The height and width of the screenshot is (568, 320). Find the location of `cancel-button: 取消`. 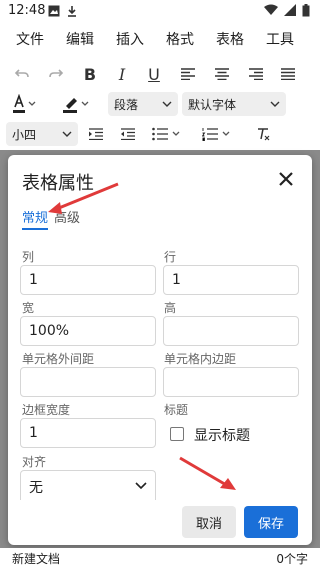

cancel-button: 取消 is located at coordinates (209, 522).